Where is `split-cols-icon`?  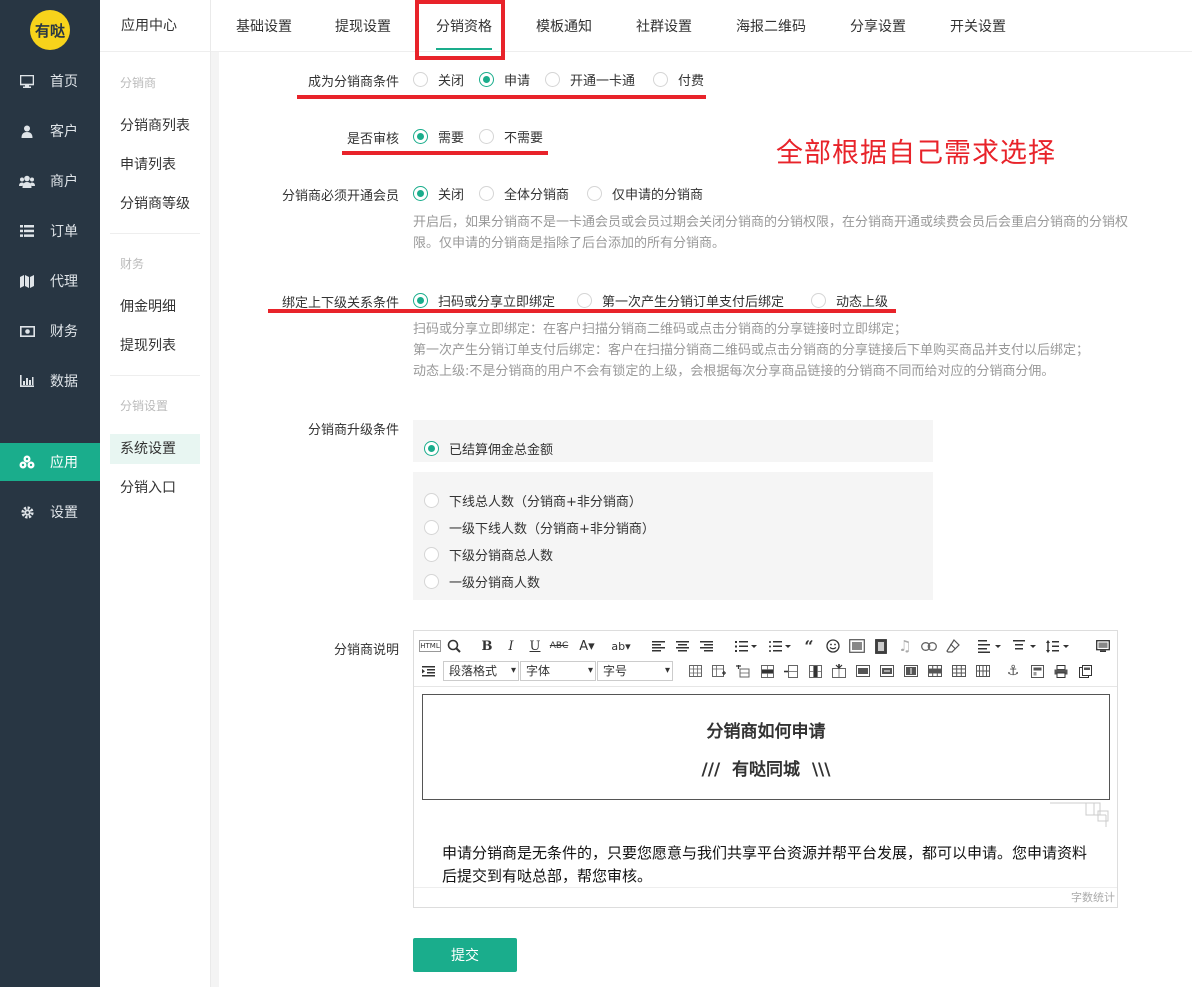 split-cols-icon is located at coordinates (983, 671).